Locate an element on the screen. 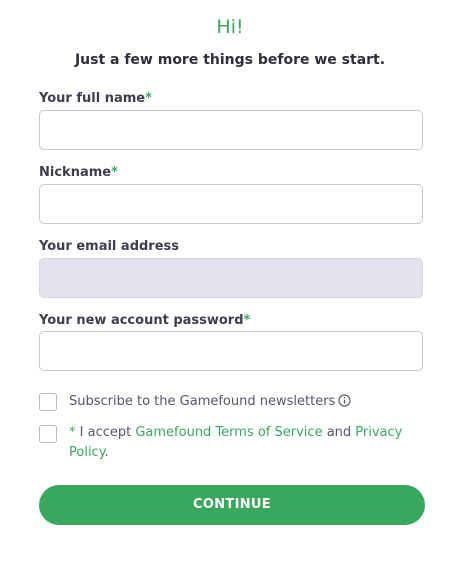 The height and width of the screenshot is (563, 460). email-input is located at coordinates (231, 278).